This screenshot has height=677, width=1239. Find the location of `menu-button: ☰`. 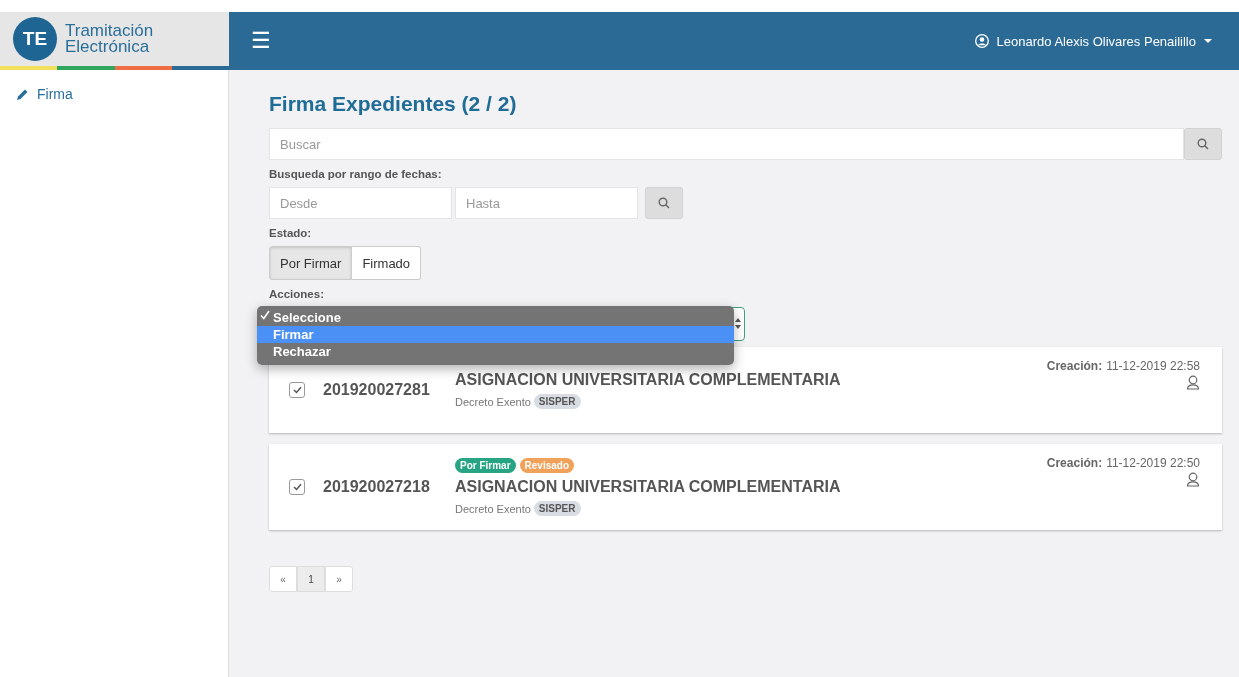

menu-button: ☰ is located at coordinates (261, 41).